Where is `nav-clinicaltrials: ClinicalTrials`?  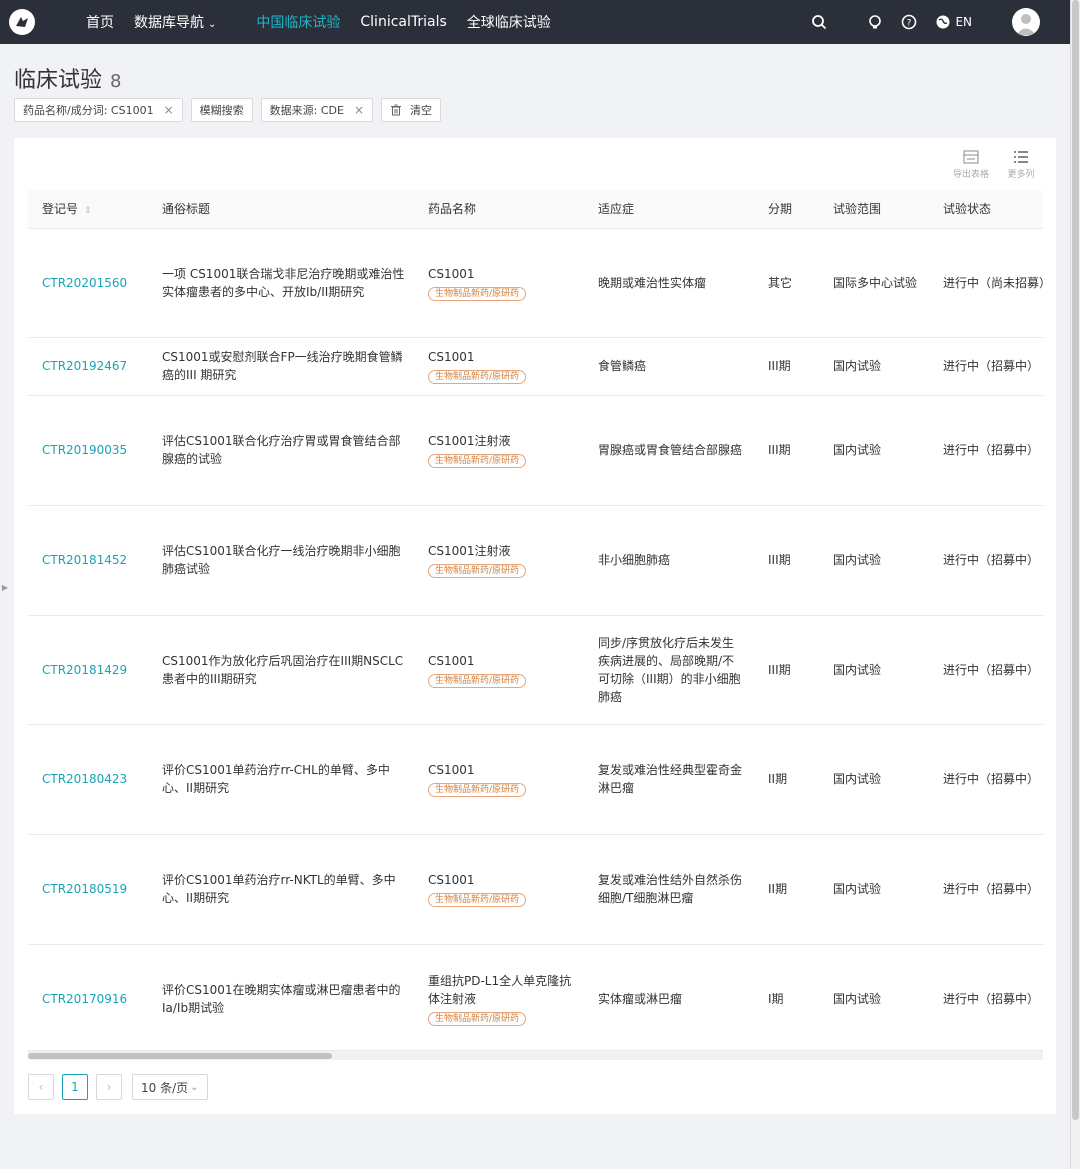
nav-clinicaltrials: ClinicalTrials is located at coordinates (403, 22).